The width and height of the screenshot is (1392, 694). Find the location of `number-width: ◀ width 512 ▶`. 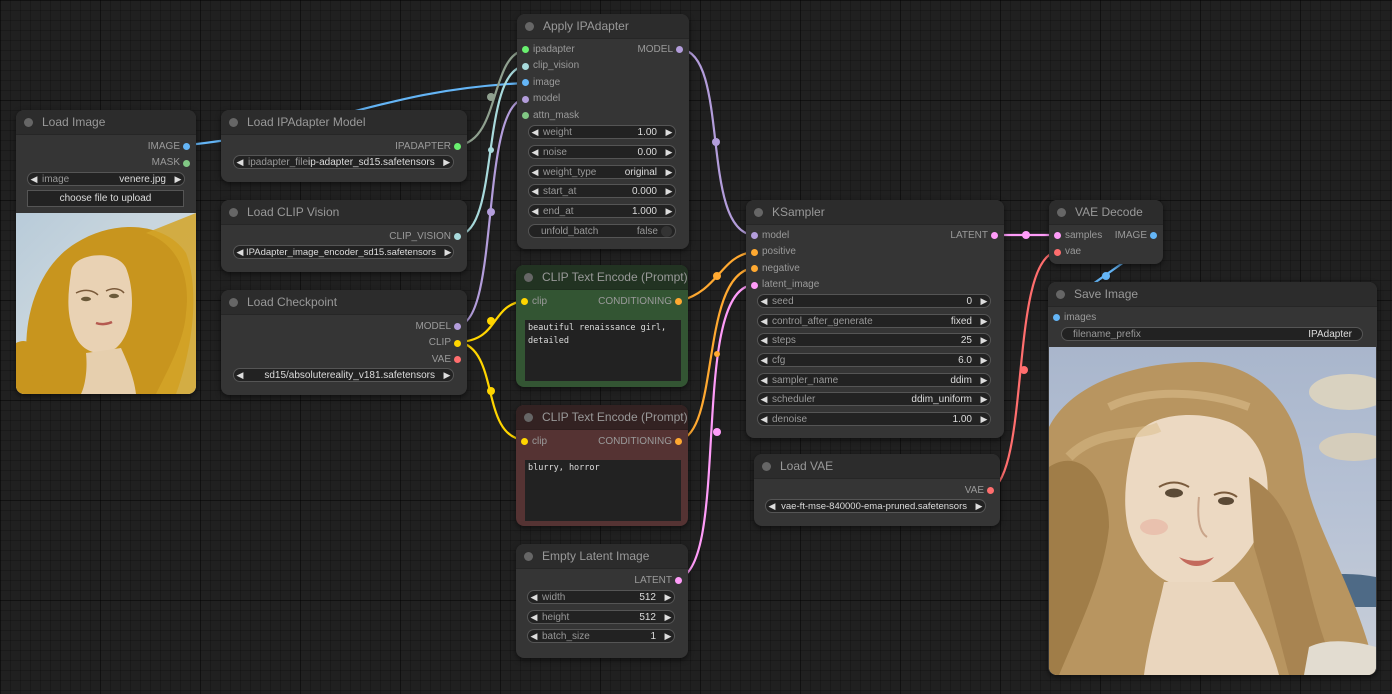

number-width: ◀ width 512 ▶ is located at coordinates (601, 597).